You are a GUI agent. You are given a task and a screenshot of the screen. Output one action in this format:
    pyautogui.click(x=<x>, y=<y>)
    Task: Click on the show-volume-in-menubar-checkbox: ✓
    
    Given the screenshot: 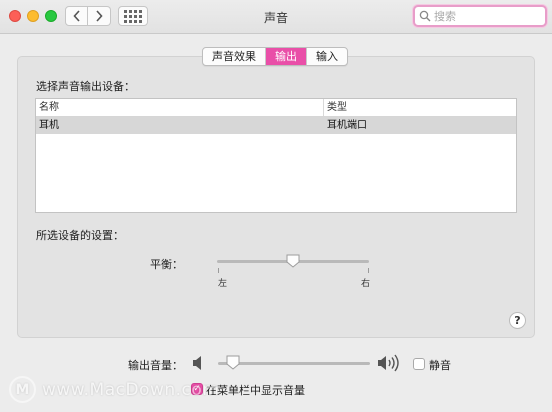 What is the action you would take?
    pyautogui.click(x=197, y=389)
    